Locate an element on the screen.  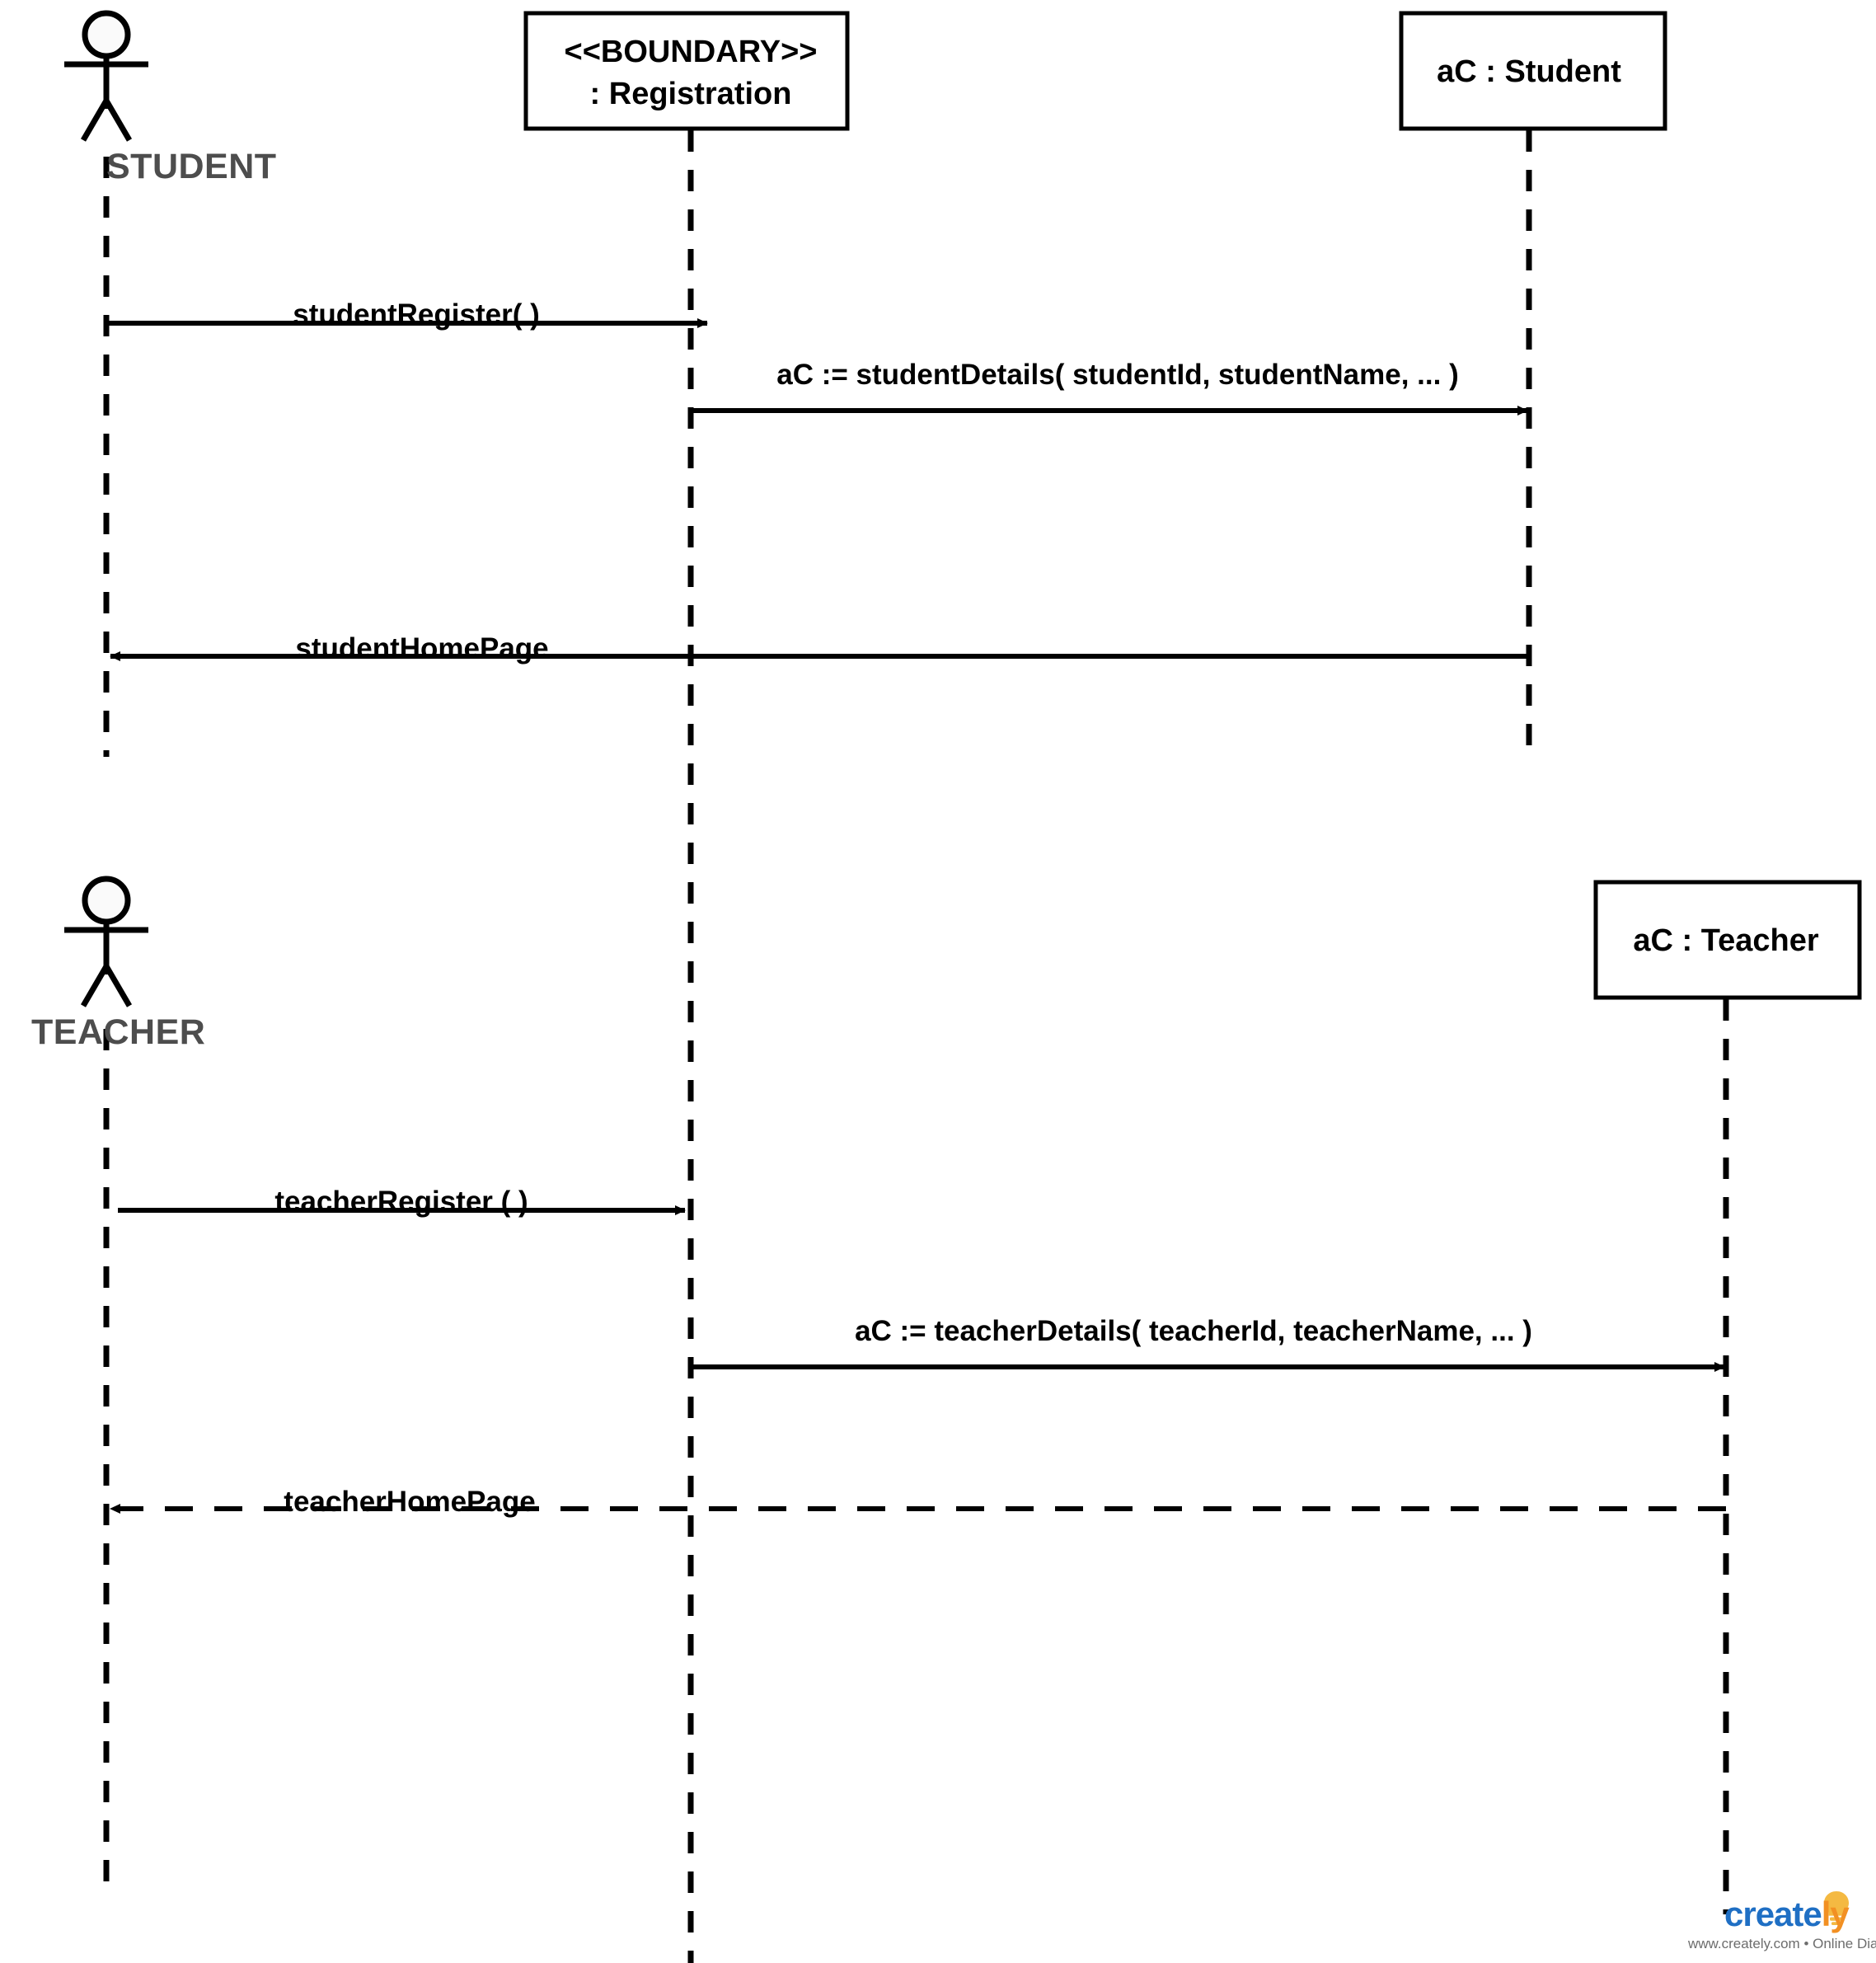
creately-logo-text: creately is located at coordinates (1787, 1914).